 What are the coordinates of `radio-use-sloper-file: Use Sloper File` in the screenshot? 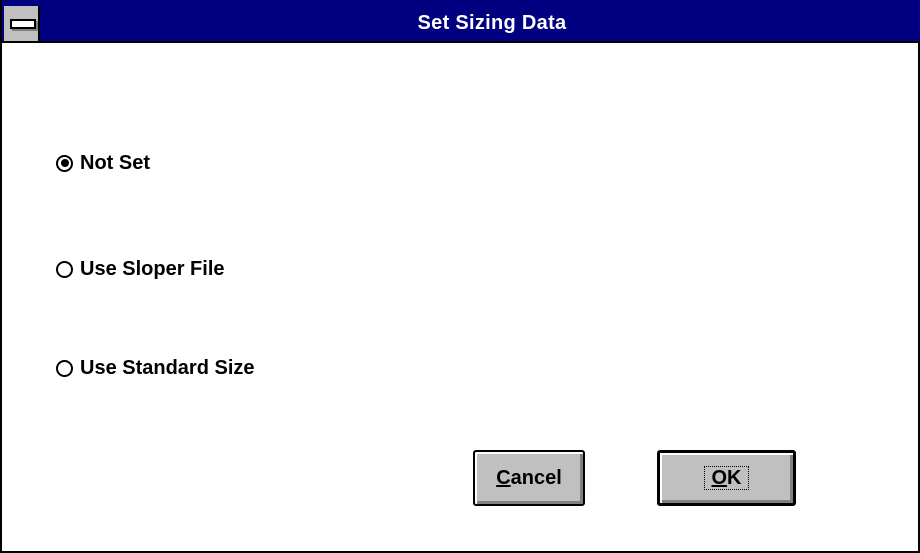 It's located at (140, 269).